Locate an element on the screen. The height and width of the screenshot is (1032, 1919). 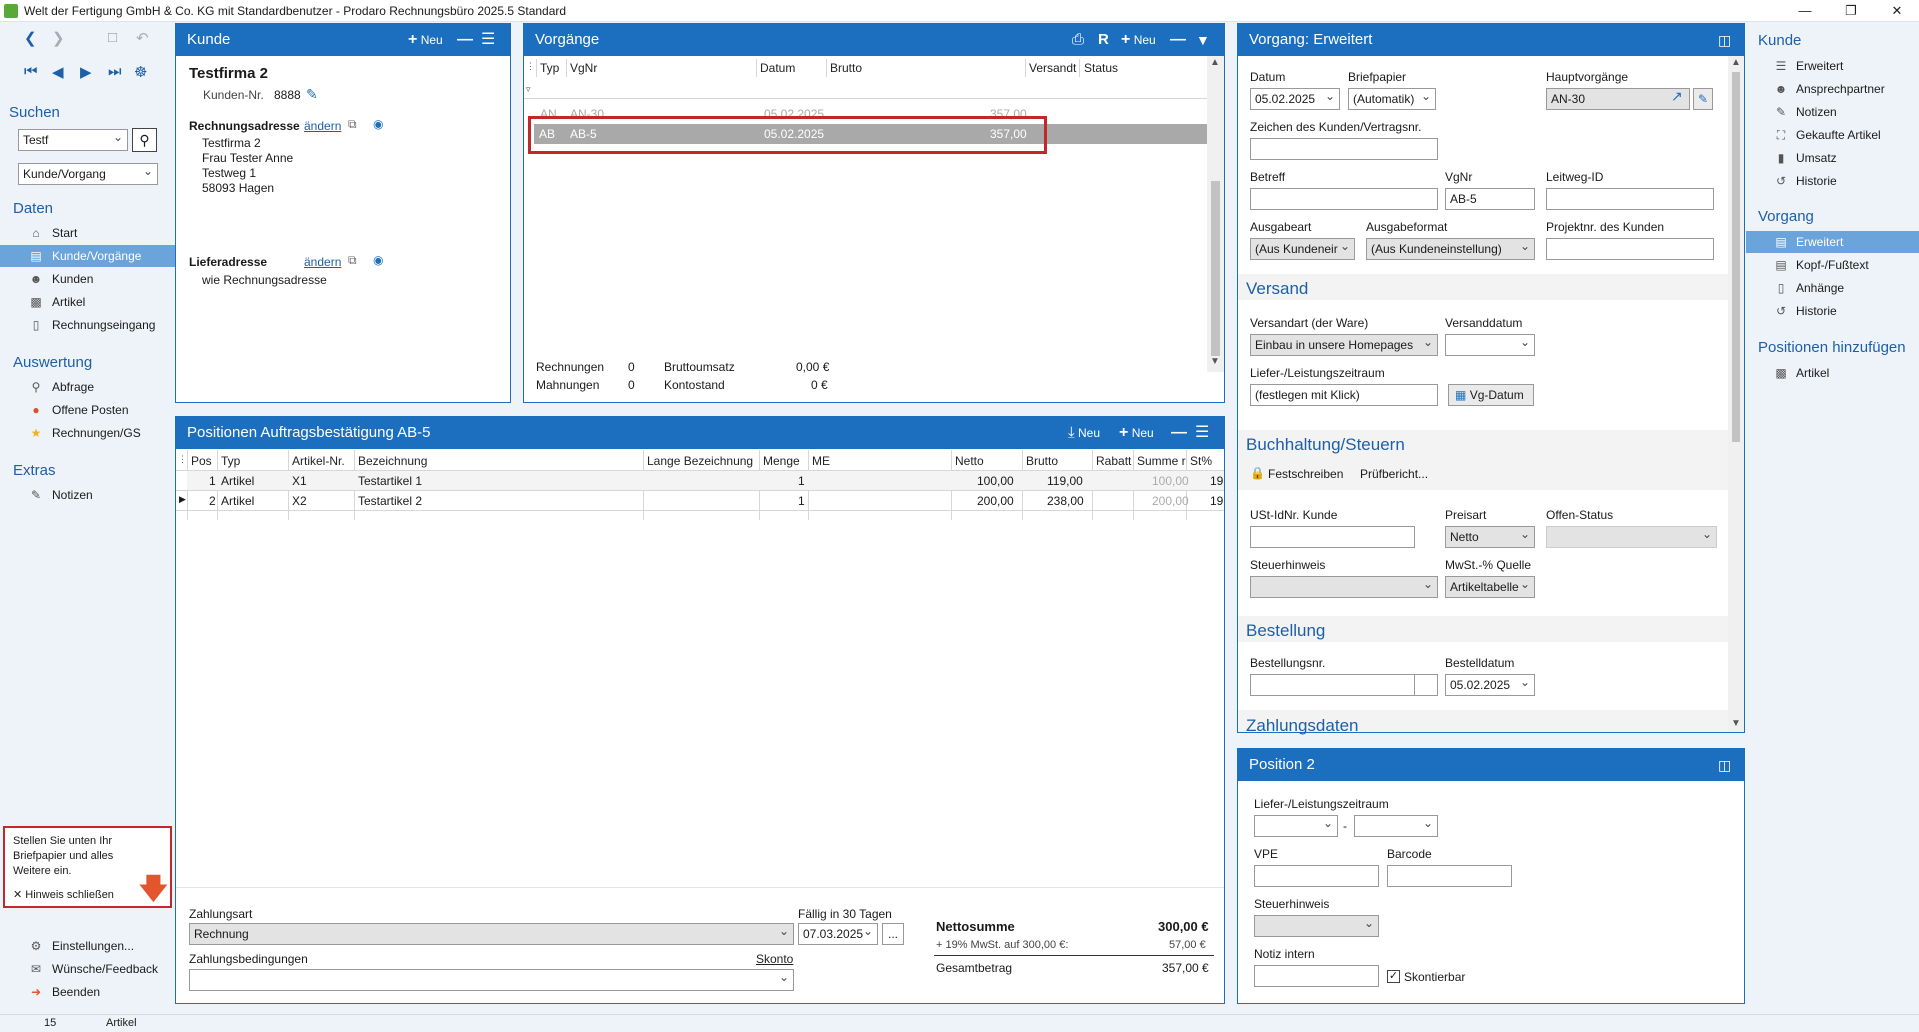
col-lange-bezeichnung: Lange Bezeichnung is located at coordinates (700, 461).